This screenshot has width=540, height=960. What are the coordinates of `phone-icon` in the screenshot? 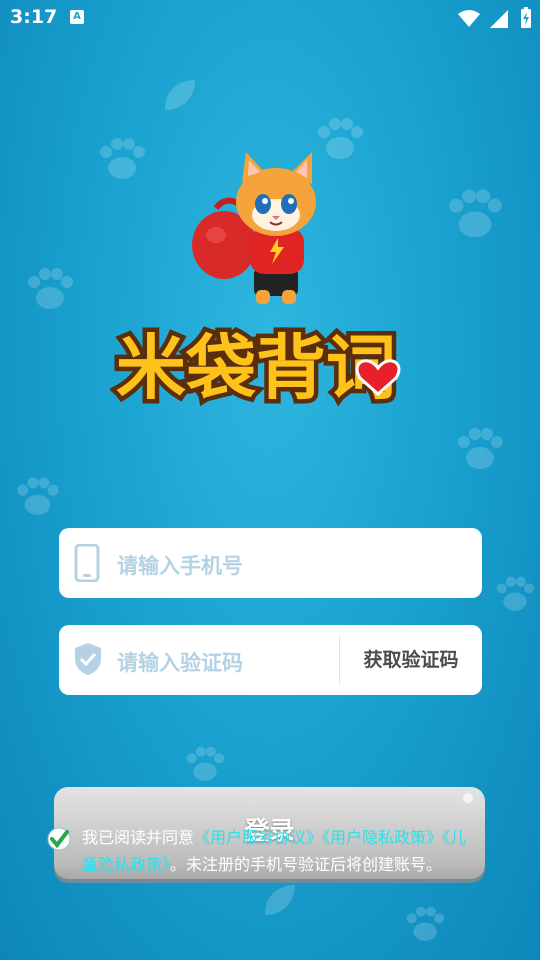 It's located at (87, 563).